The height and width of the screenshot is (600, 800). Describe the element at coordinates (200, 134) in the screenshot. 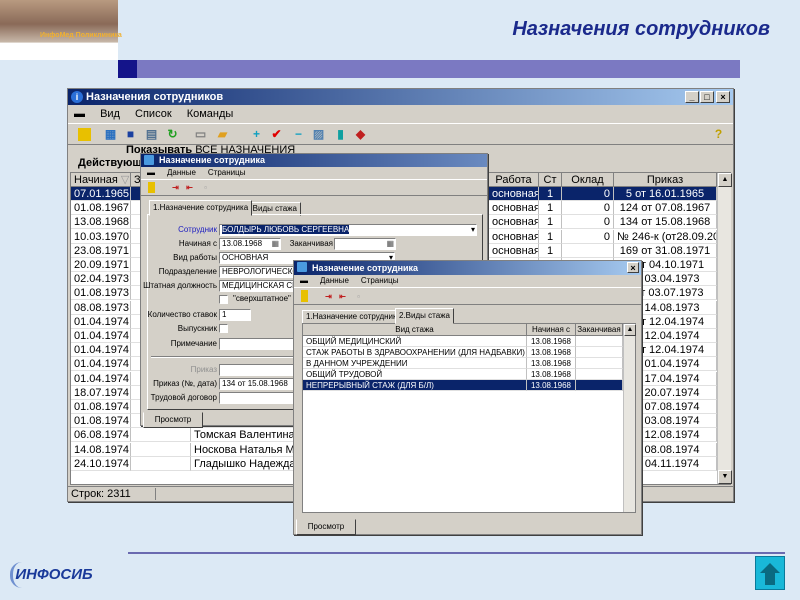

I see `print-icon: ▭` at that location.